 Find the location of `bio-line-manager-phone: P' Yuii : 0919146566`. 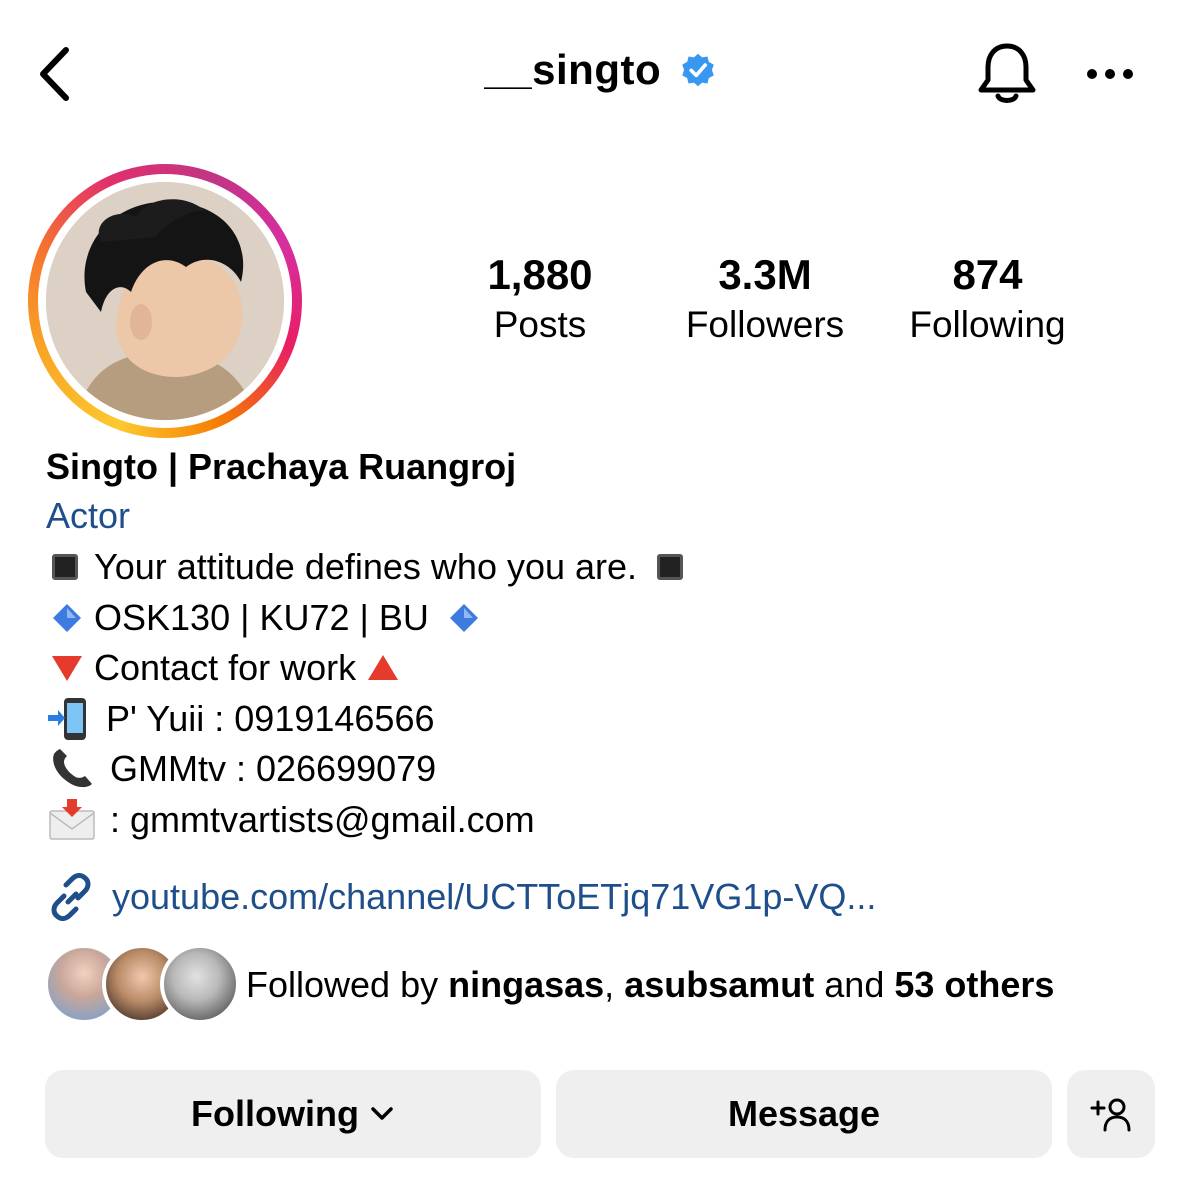

bio-line-manager-phone: P' Yuii : 0919146566 is located at coordinates (606, 719).